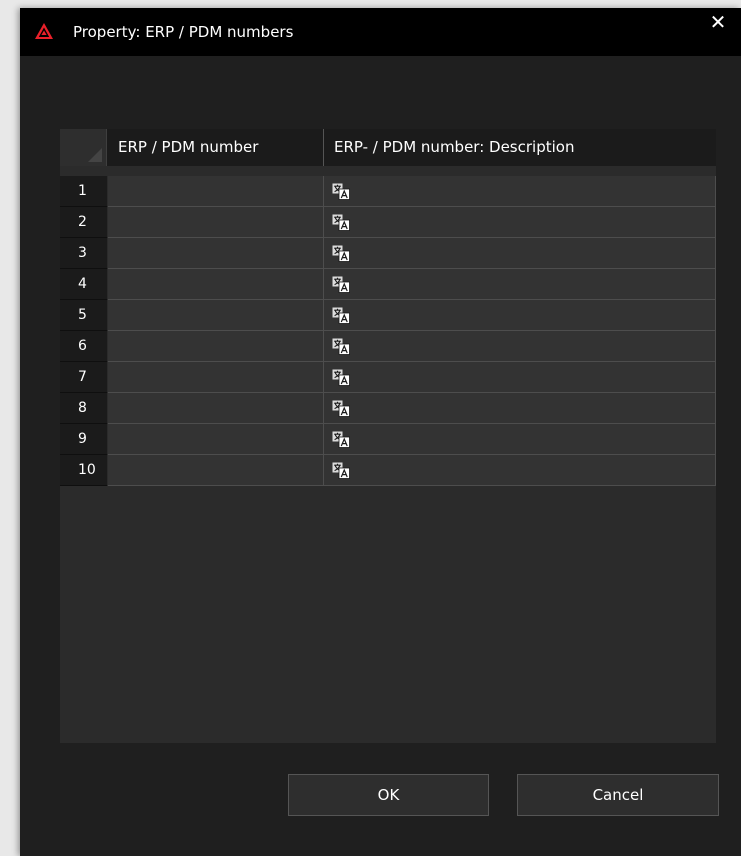 The image size is (741, 856). Describe the element at coordinates (95, 155) in the screenshot. I see `corner-triangle-icon` at that location.